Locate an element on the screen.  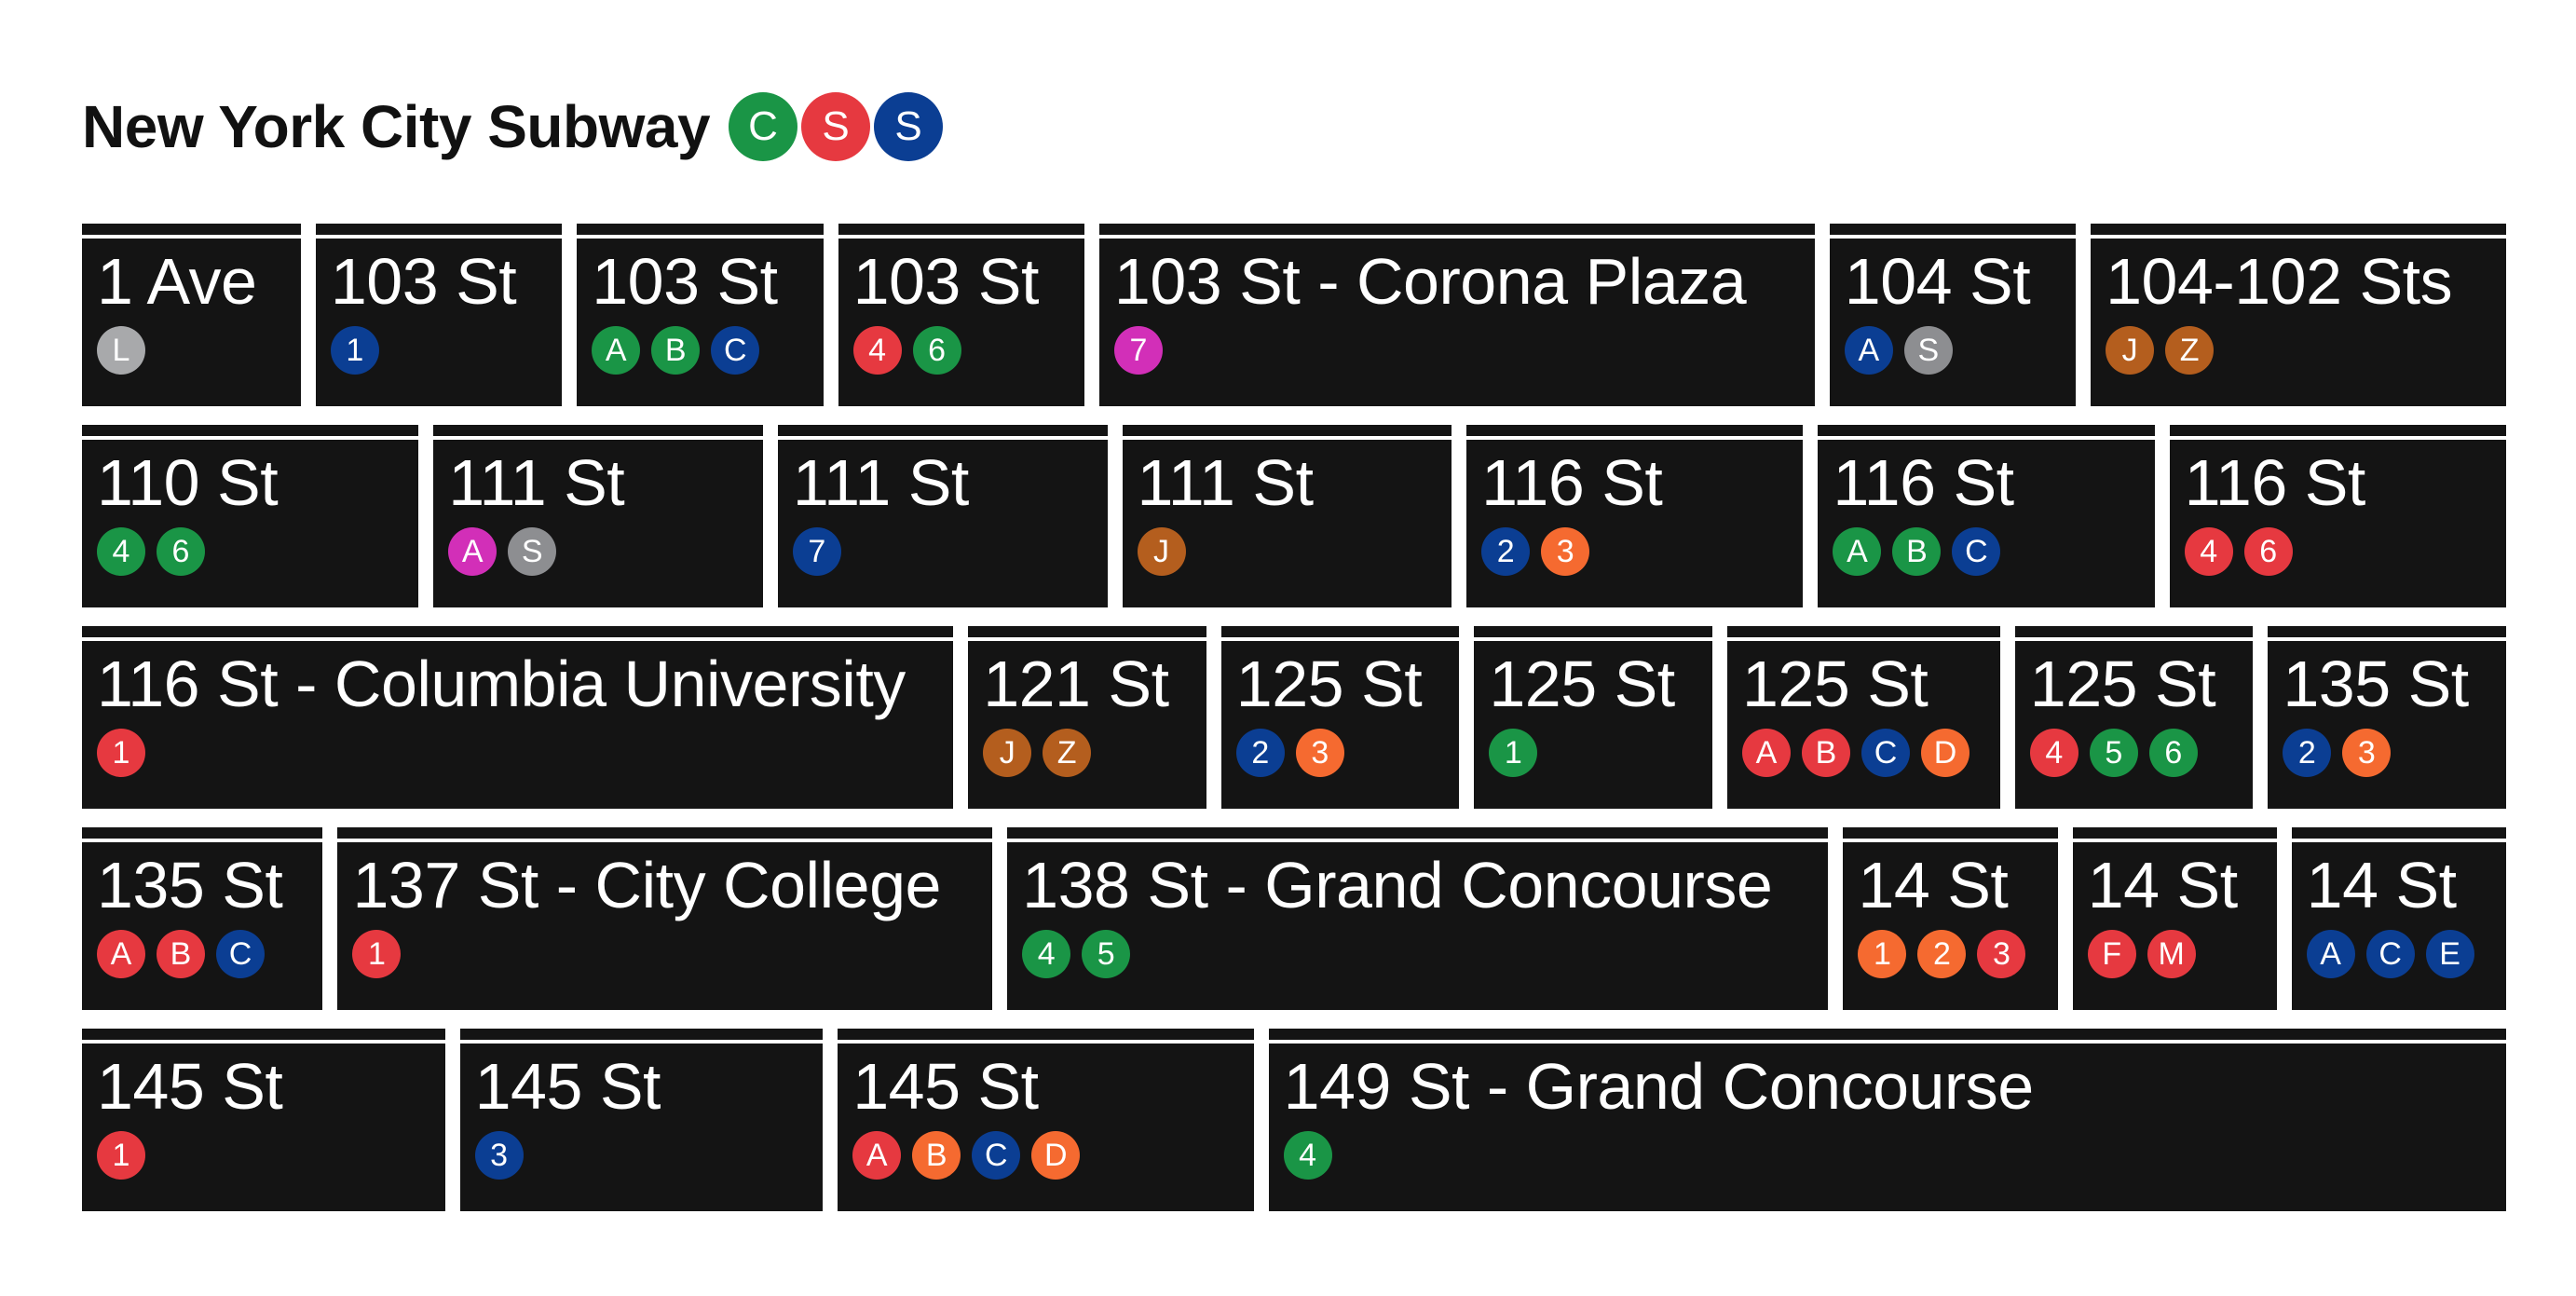
station-sign: 14 St 1 2 3 is located at coordinates (1951, 918).